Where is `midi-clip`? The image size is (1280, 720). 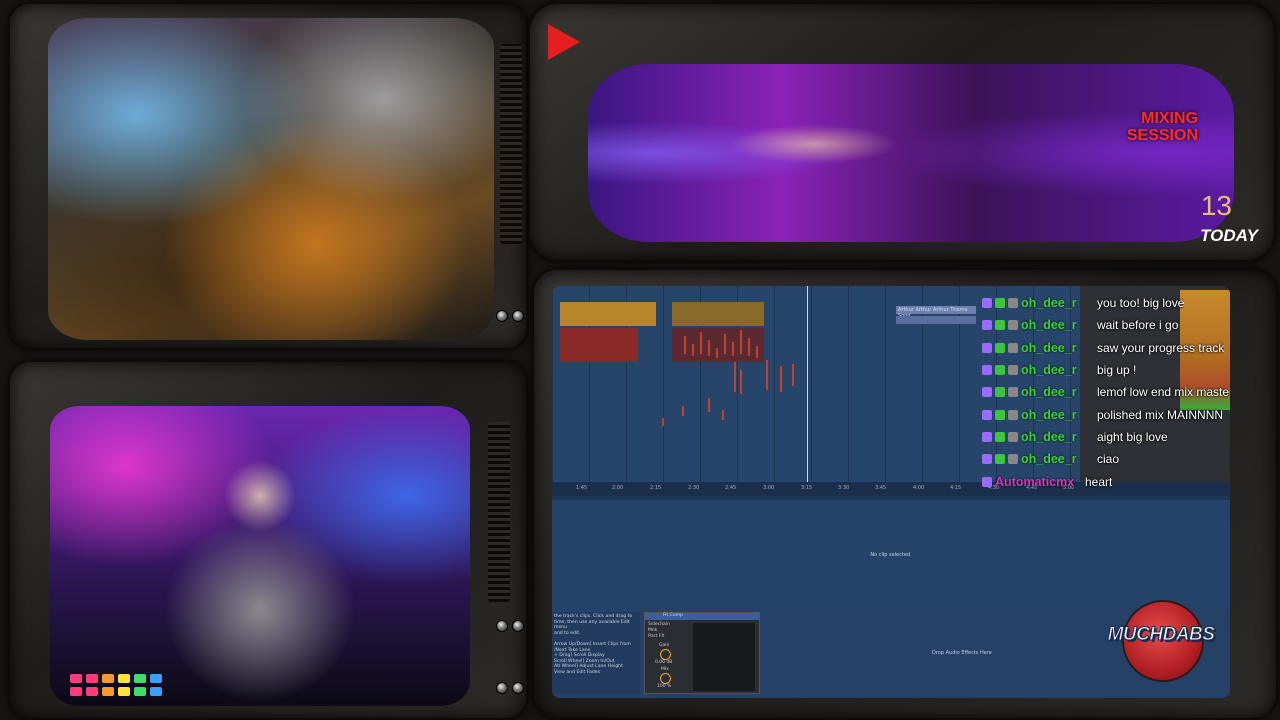
midi-clip is located at coordinates (599, 345).